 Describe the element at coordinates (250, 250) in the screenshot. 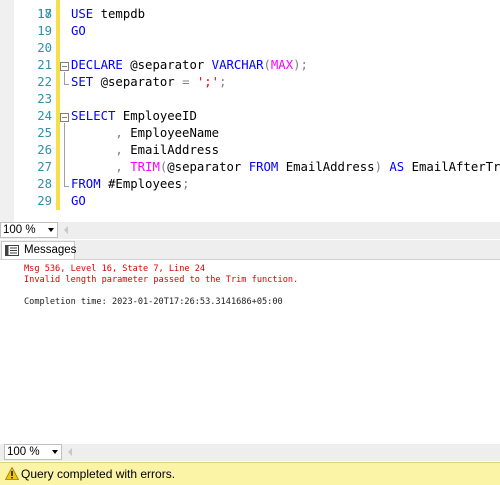

I see `results-tabstrip: Messages` at that location.